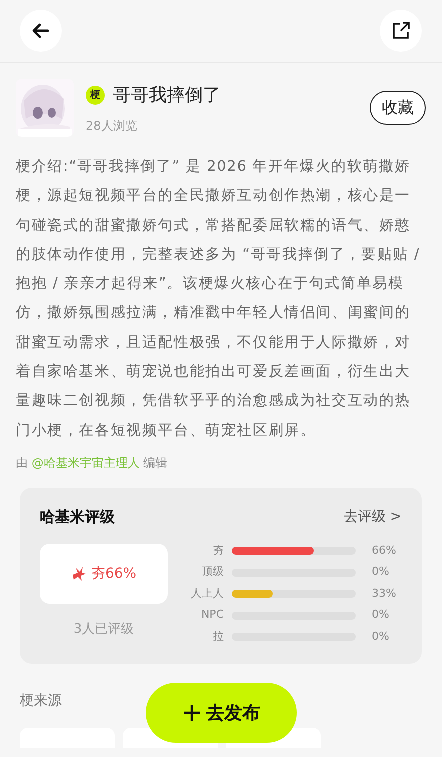  I want to click on top-result-text: 夯66%, so click(114, 574).